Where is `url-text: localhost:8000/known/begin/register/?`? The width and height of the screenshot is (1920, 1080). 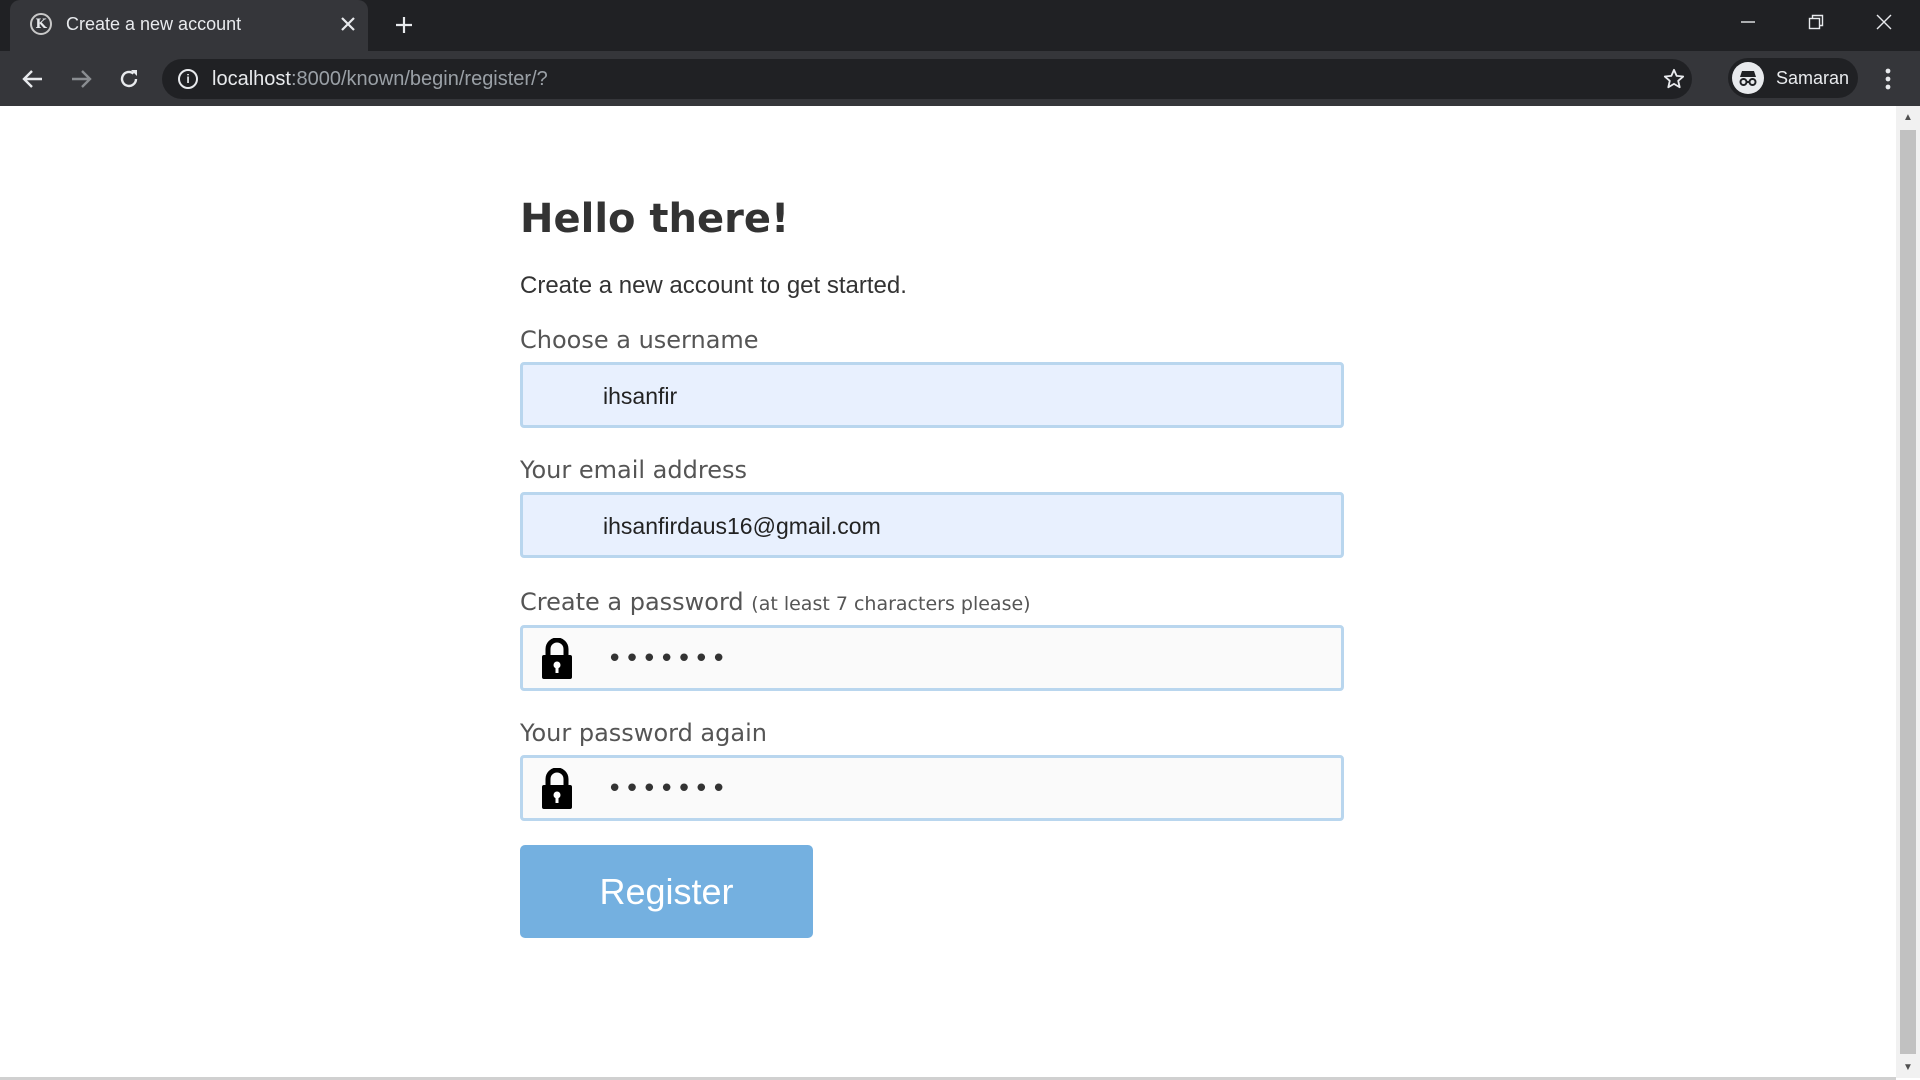
url-text: localhost:8000/known/begin/register/? is located at coordinates (380, 79).